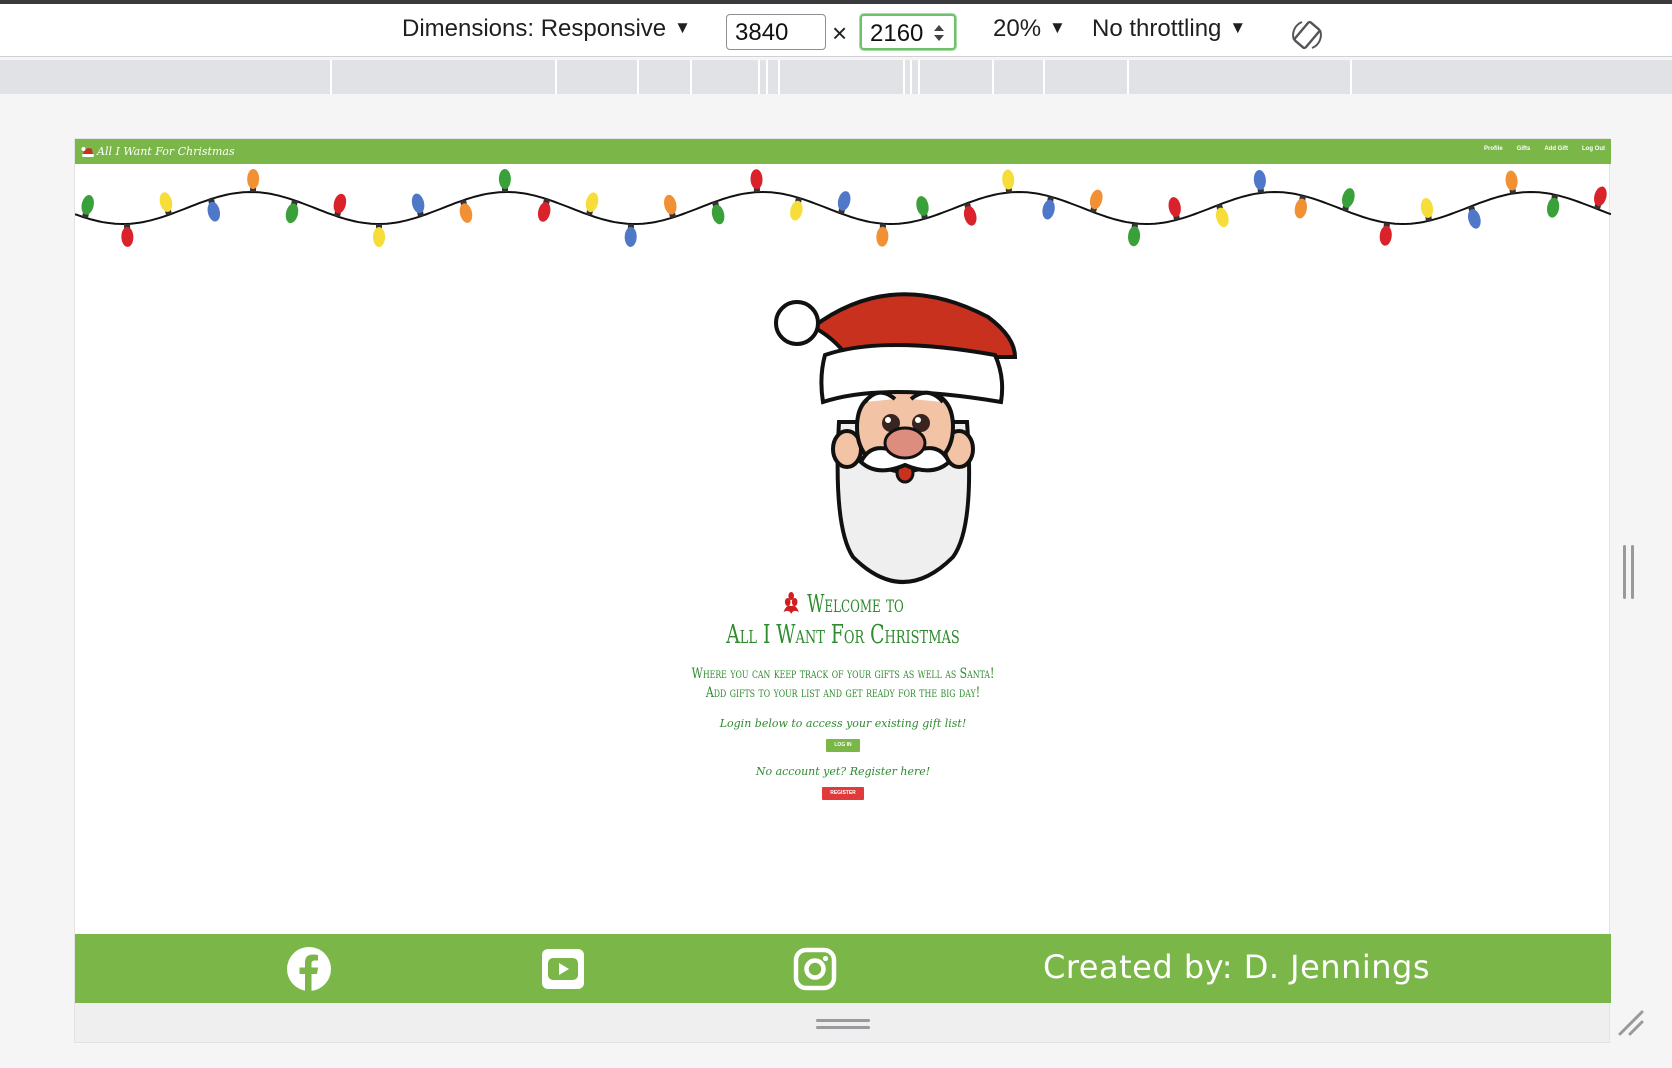 The height and width of the screenshot is (1068, 1672). Describe the element at coordinates (1057, 27) in the screenshot. I see `zoom-caret-icon: ▼` at that location.